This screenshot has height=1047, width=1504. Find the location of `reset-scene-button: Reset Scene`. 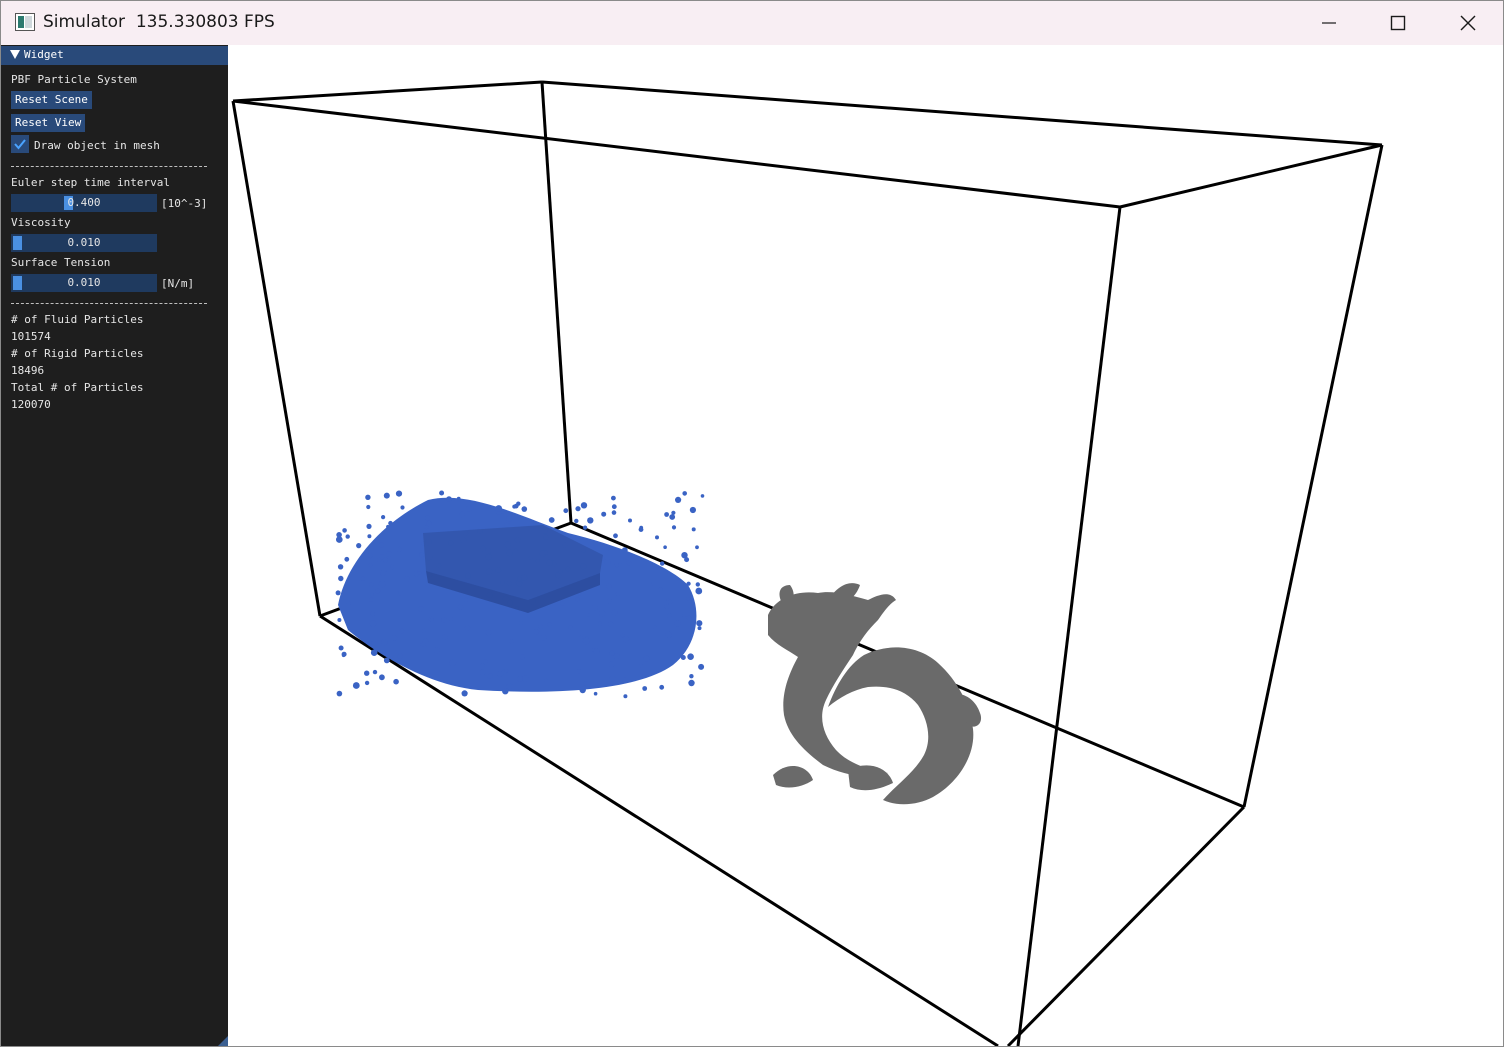

reset-scene-button: Reset Scene is located at coordinates (51, 100).